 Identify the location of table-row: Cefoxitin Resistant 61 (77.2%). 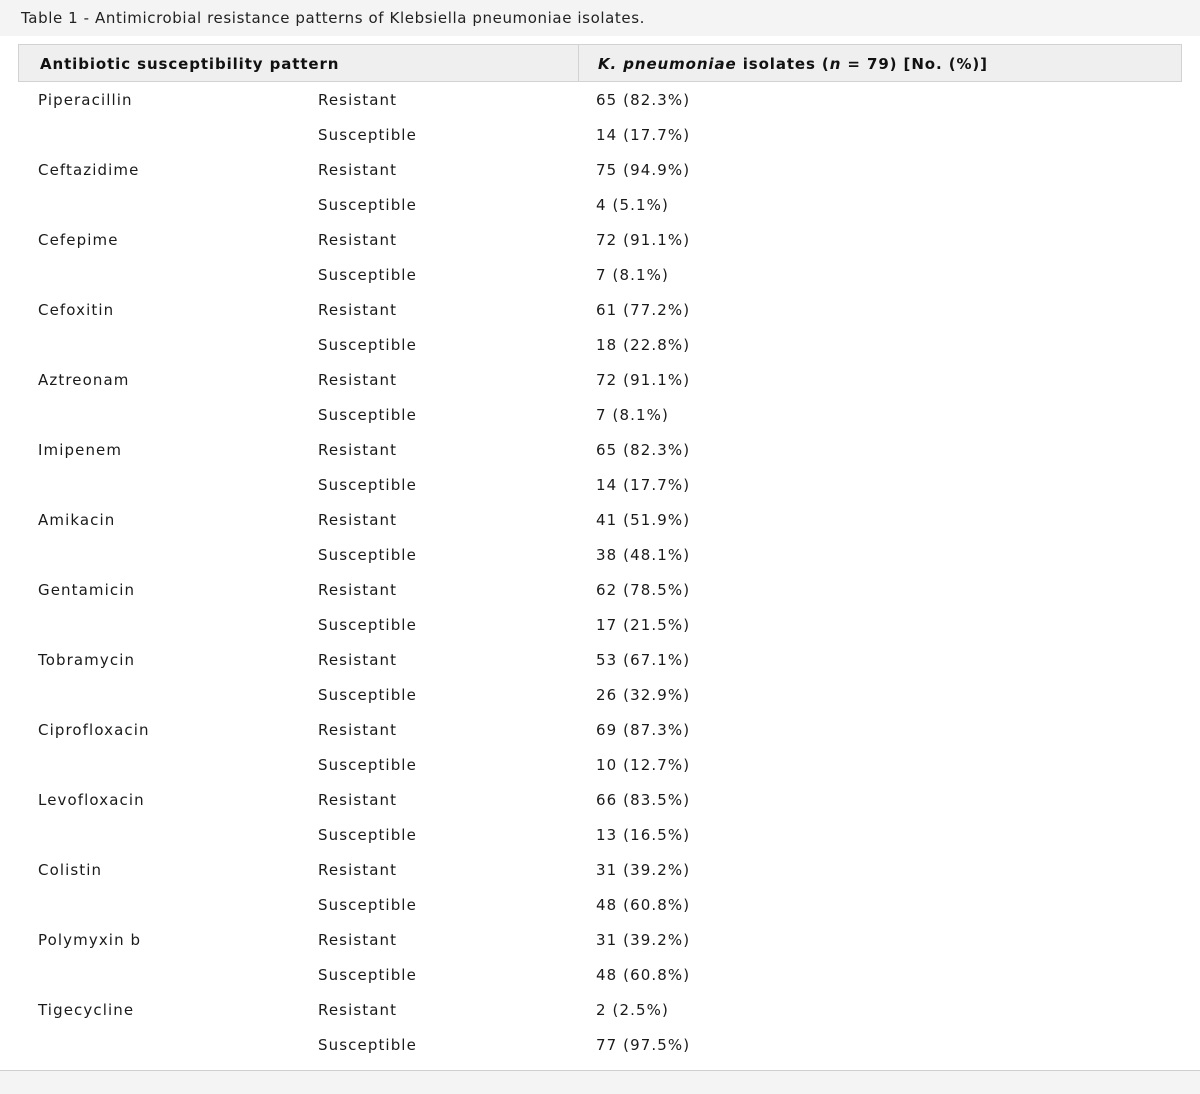
(600, 313).